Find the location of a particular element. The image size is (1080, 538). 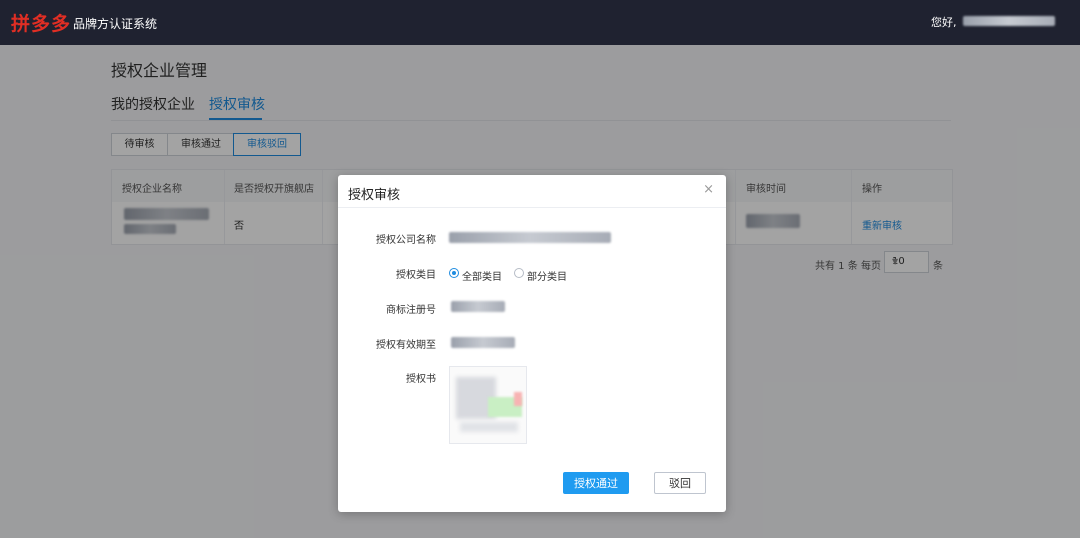

username-redacted is located at coordinates (1009, 21).